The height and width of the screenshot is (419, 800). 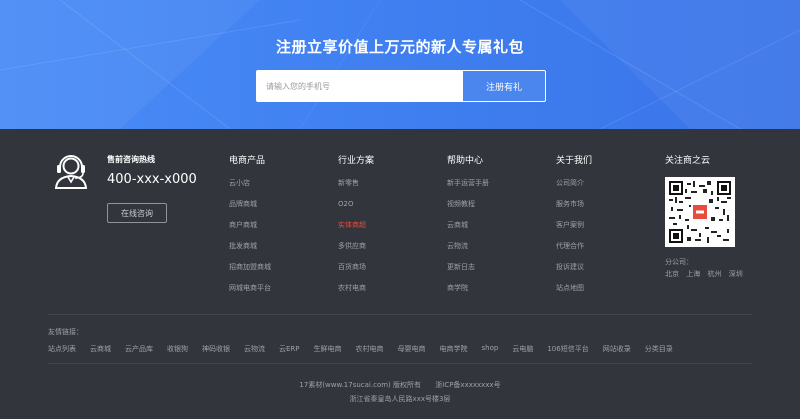 I want to click on friend-link: 电商学院, so click(x=454, y=349).